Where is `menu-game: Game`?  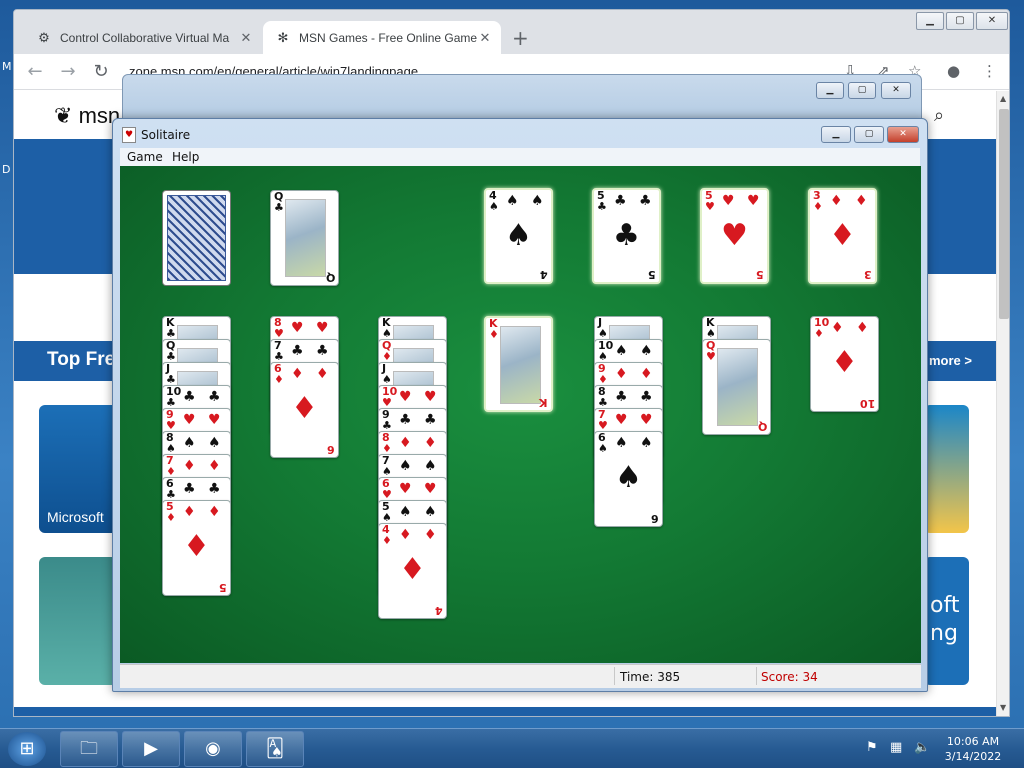
menu-game: Game is located at coordinates (145, 157).